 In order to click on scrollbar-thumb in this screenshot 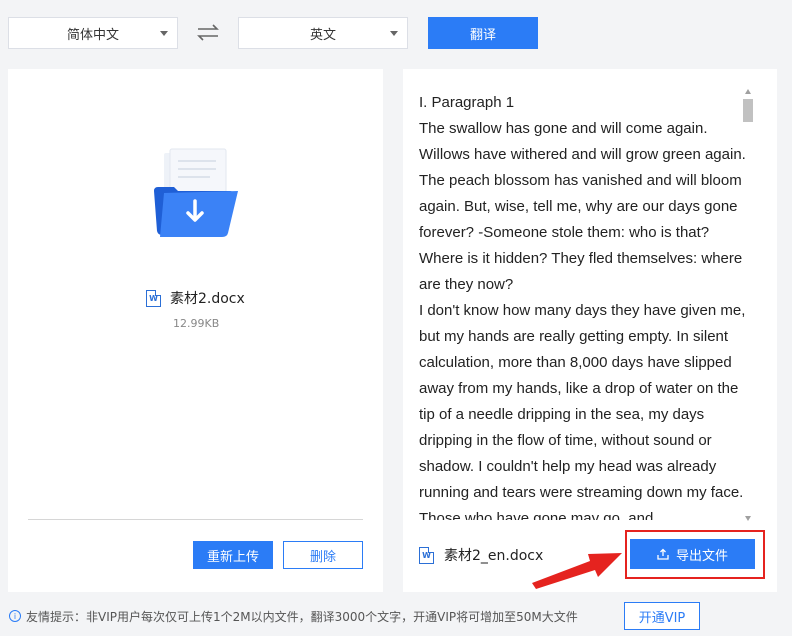, I will do `click(748, 110)`.